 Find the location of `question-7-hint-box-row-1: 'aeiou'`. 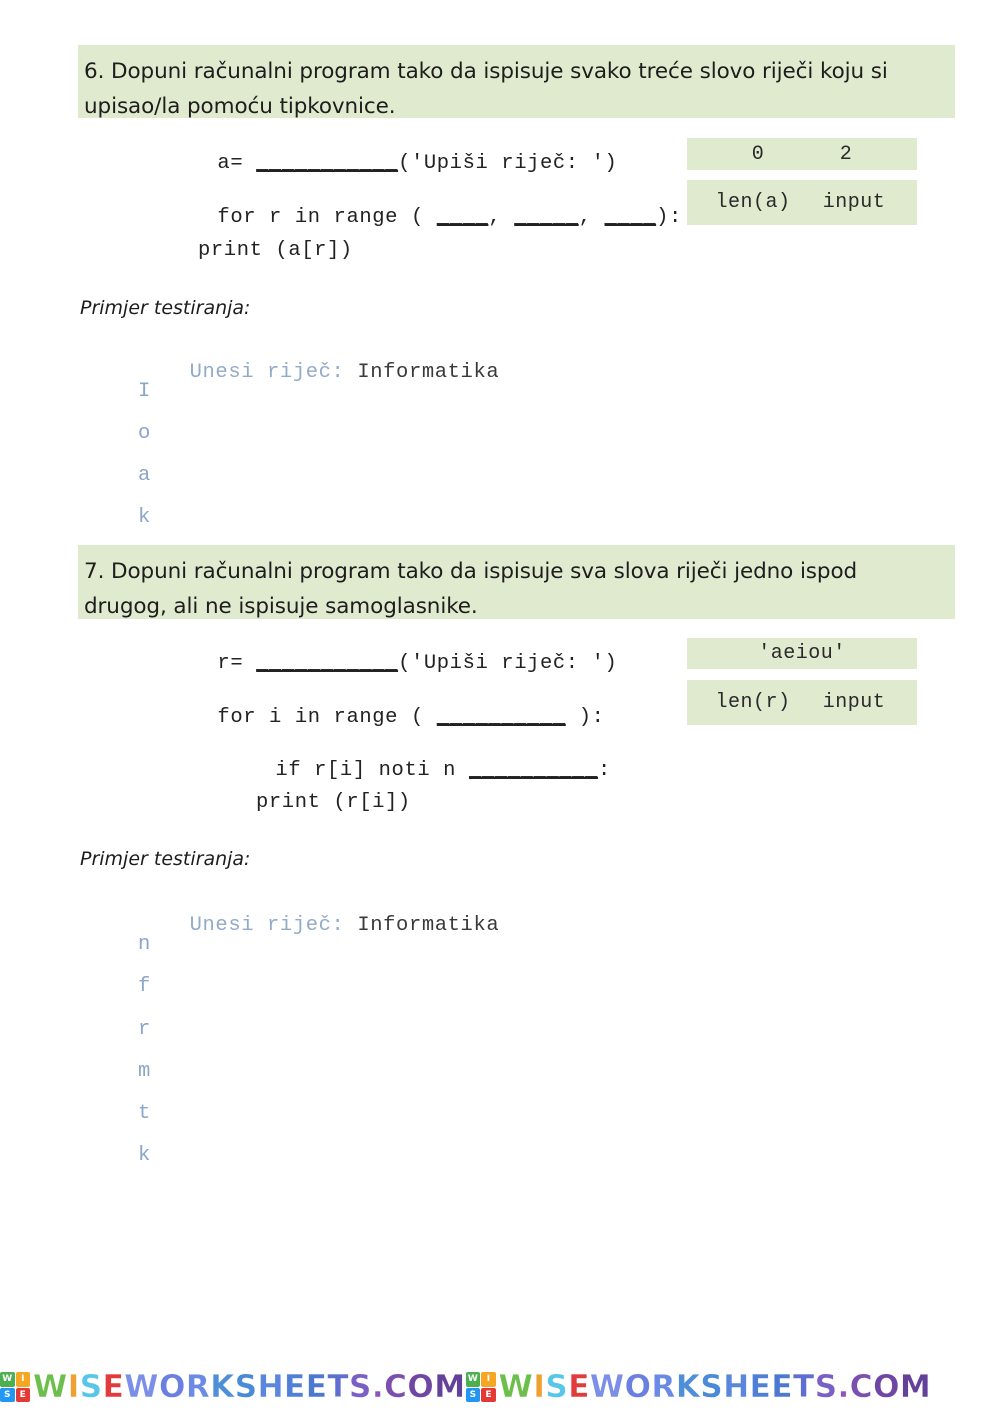

question-7-hint-box-row-1: 'aeiou' is located at coordinates (802, 653).